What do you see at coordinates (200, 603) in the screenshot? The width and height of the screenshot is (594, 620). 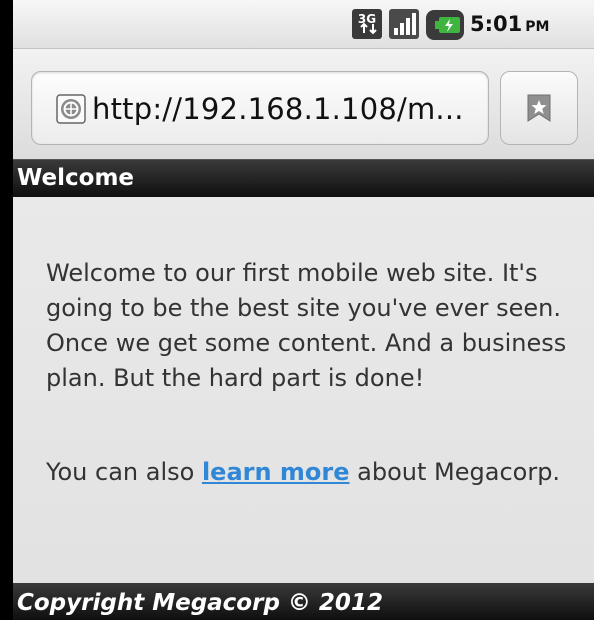 I see `copyright-text: Copyright Megacorp © 2012` at bounding box center [200, 603].